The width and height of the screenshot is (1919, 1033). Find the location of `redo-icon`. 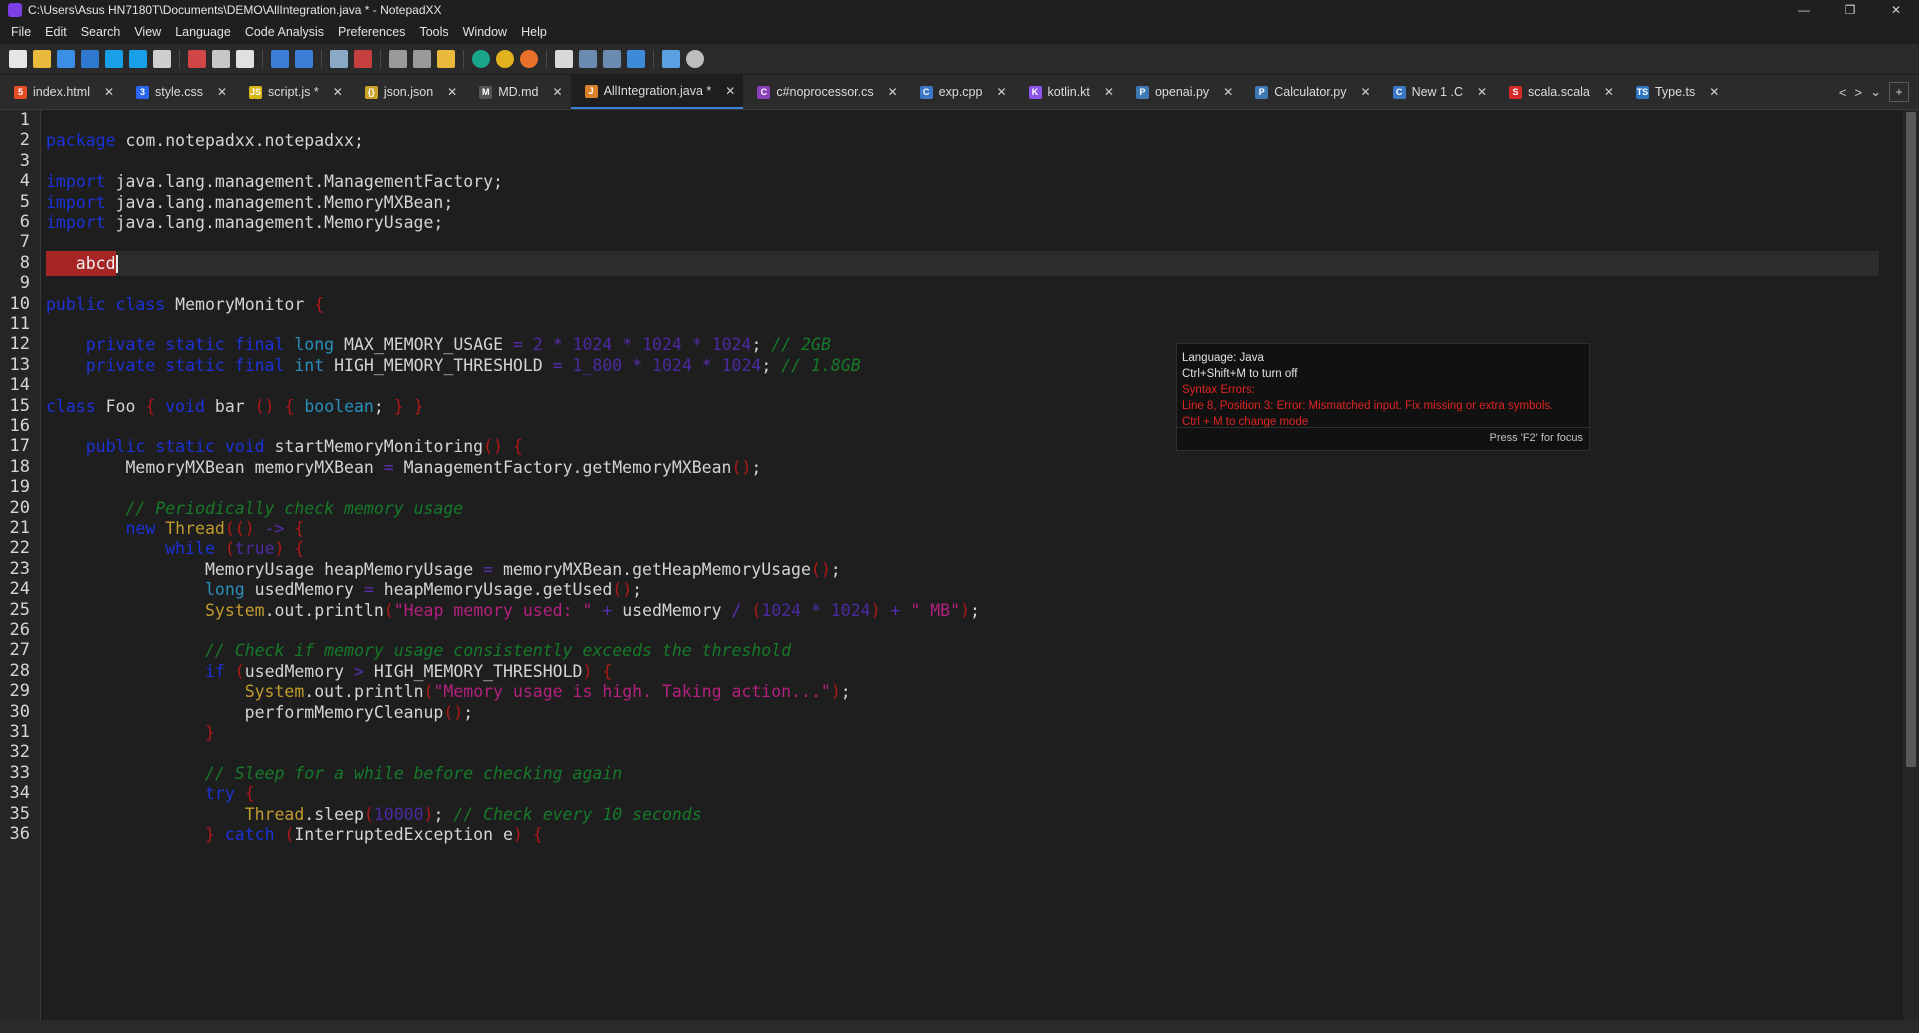

redo-icon is located at coordinates (304, 59).